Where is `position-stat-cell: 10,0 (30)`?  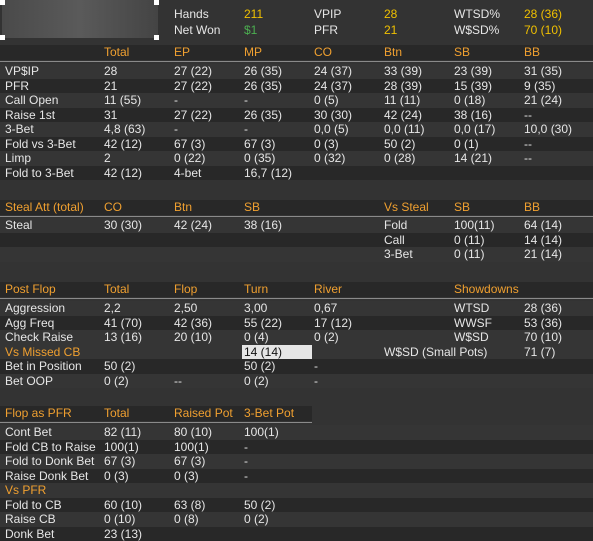
position-stat-cell: 10,0 (30) is located at coordinates (548, 129).